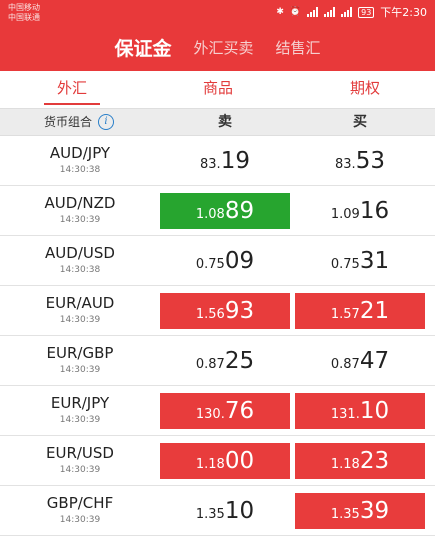 The width and height of the screenshot is (435, 539). What do you see at coordinates (142, 47) in the screenshot?
I see `tab-margin: 保证金` at bounding box center [142, 47].